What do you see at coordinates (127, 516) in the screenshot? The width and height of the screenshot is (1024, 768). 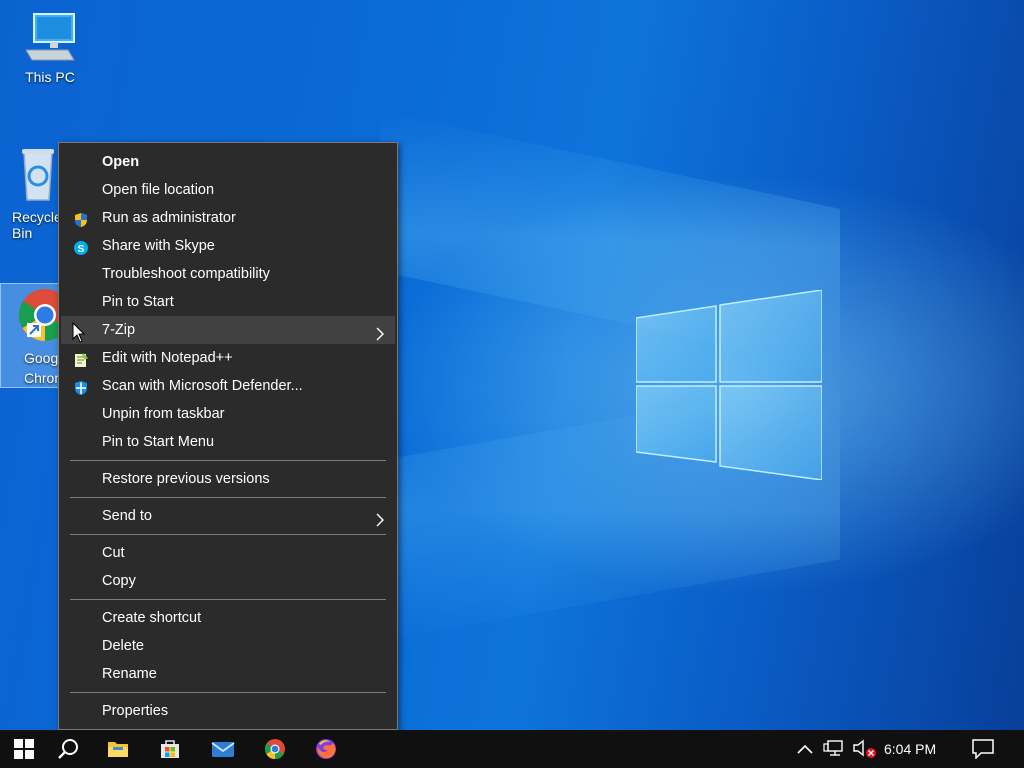 I see `menu-item-label: Send to` at bounding box center [127, 516].